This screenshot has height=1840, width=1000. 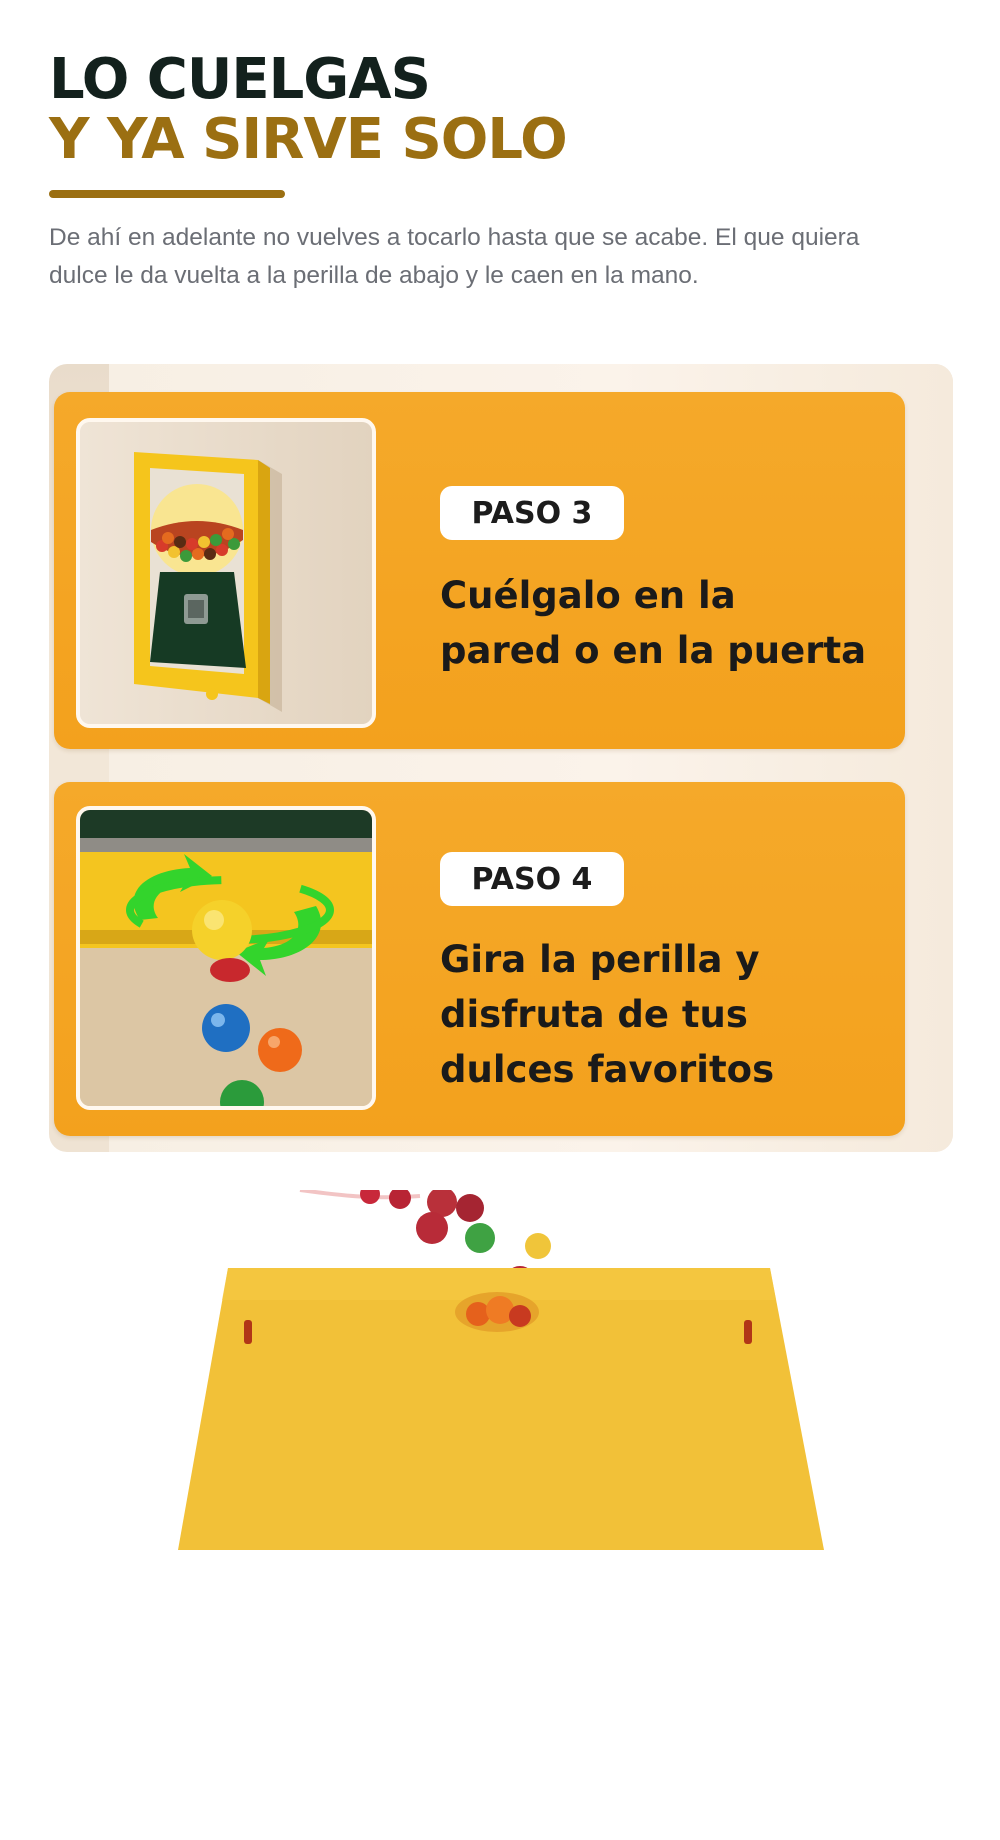 I want to click on step-4-badge: PASO 4, so click(x=532, y=879).